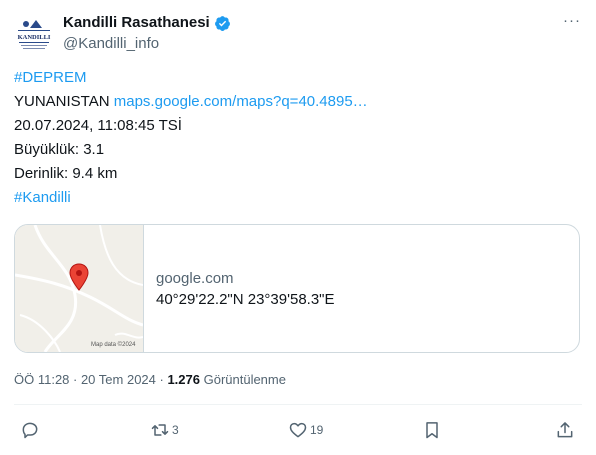  Describe the element at coordinates (113, 345) in the screenshot. I see `map-attribution: Map data ©2024` at that location.